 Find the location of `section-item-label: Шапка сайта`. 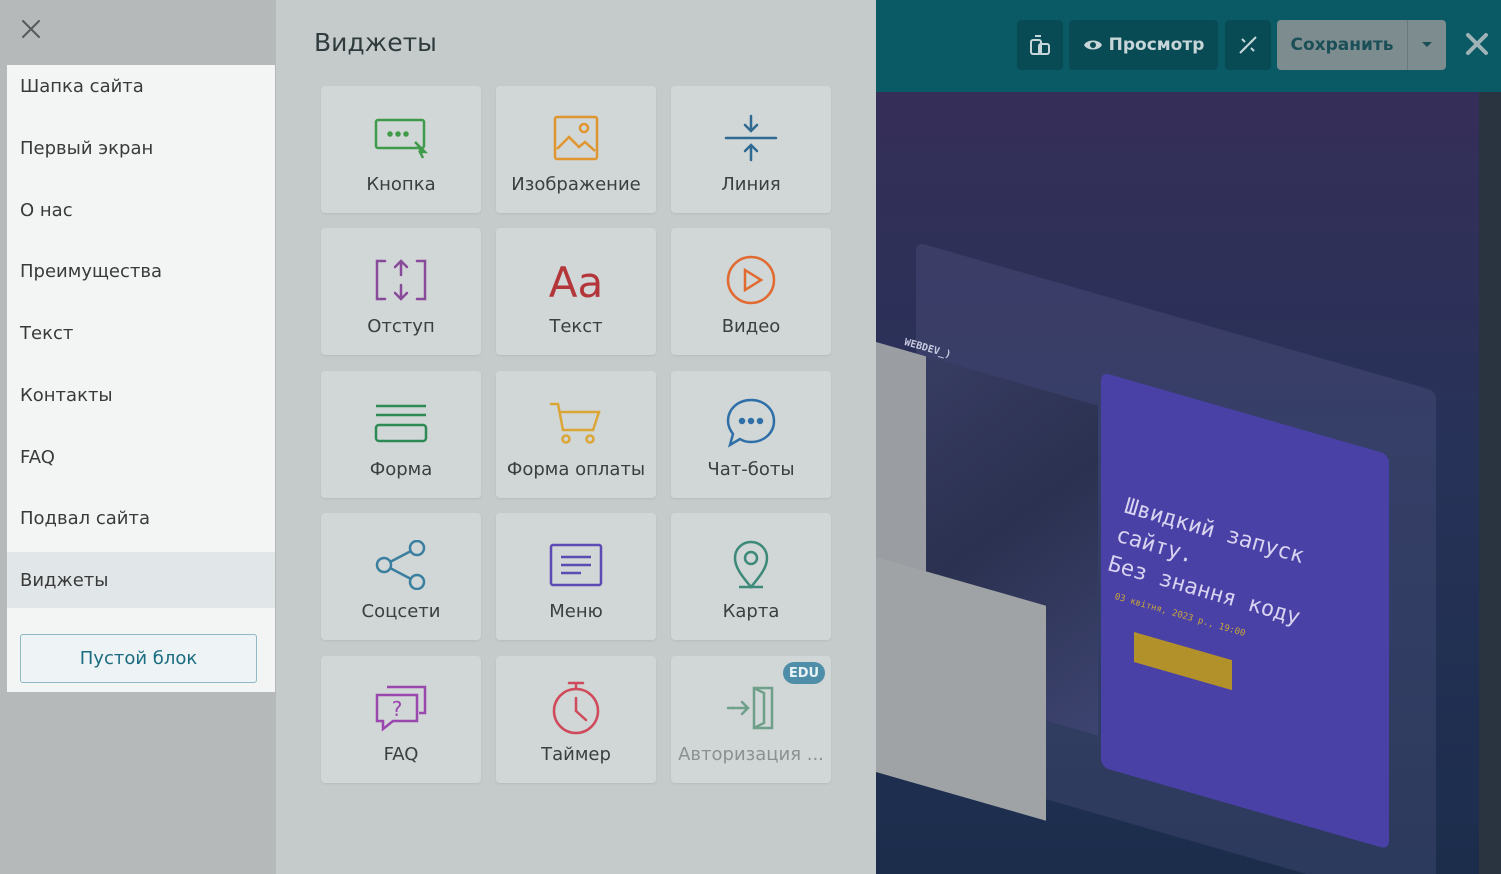

section-item-label: Шапка сайта is located at coordinates (82, 86).